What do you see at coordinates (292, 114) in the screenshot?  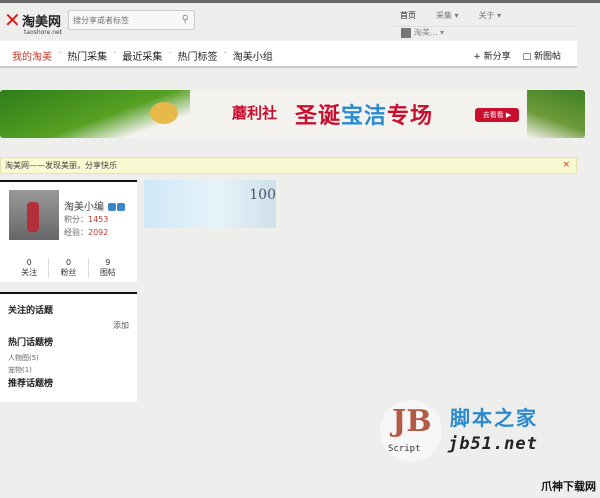 I see `christmas-banner: 蘑利社 圣诞宝洁专场 去看看 ▶` at bounding box center [292, 114].